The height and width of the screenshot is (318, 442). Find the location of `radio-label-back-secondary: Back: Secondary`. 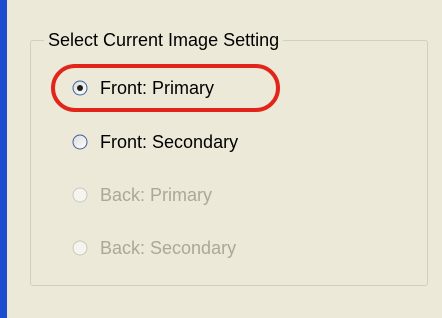

radio-label-back-secondary: Back: Secondary is located at coordinates (168, 248).